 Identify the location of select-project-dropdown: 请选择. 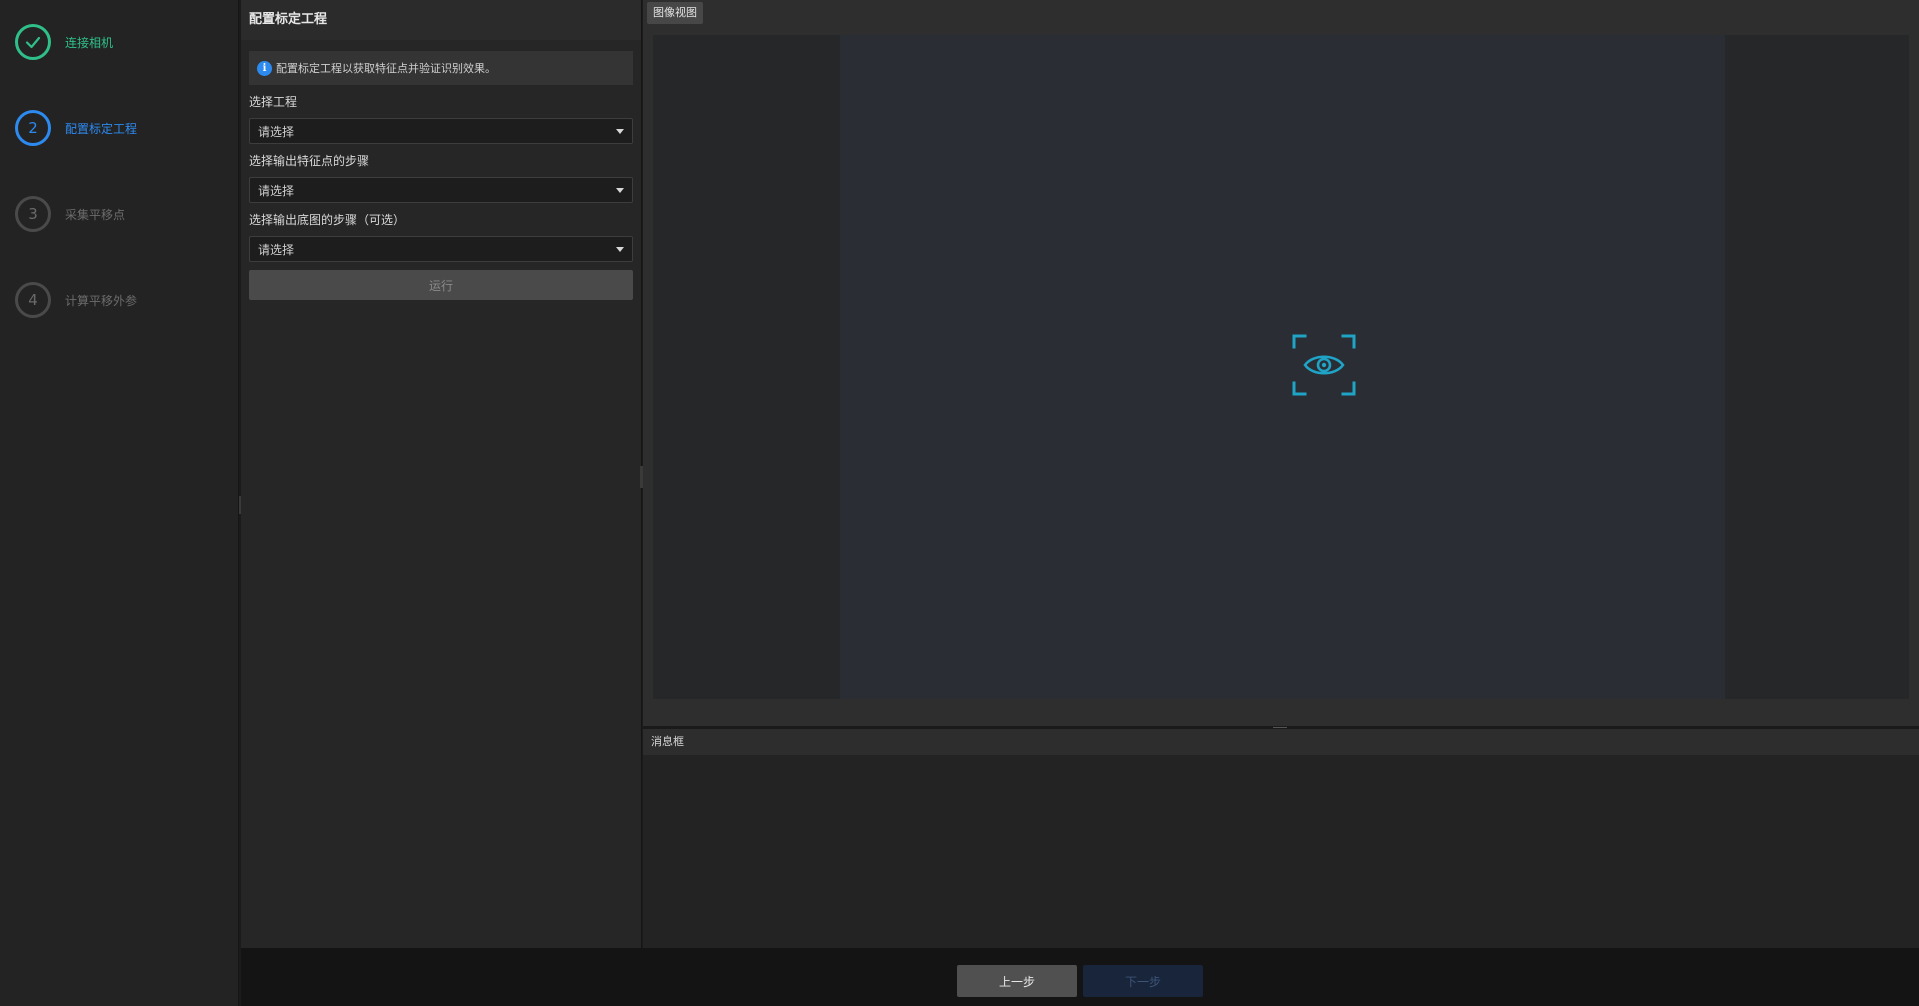
(441, 131).